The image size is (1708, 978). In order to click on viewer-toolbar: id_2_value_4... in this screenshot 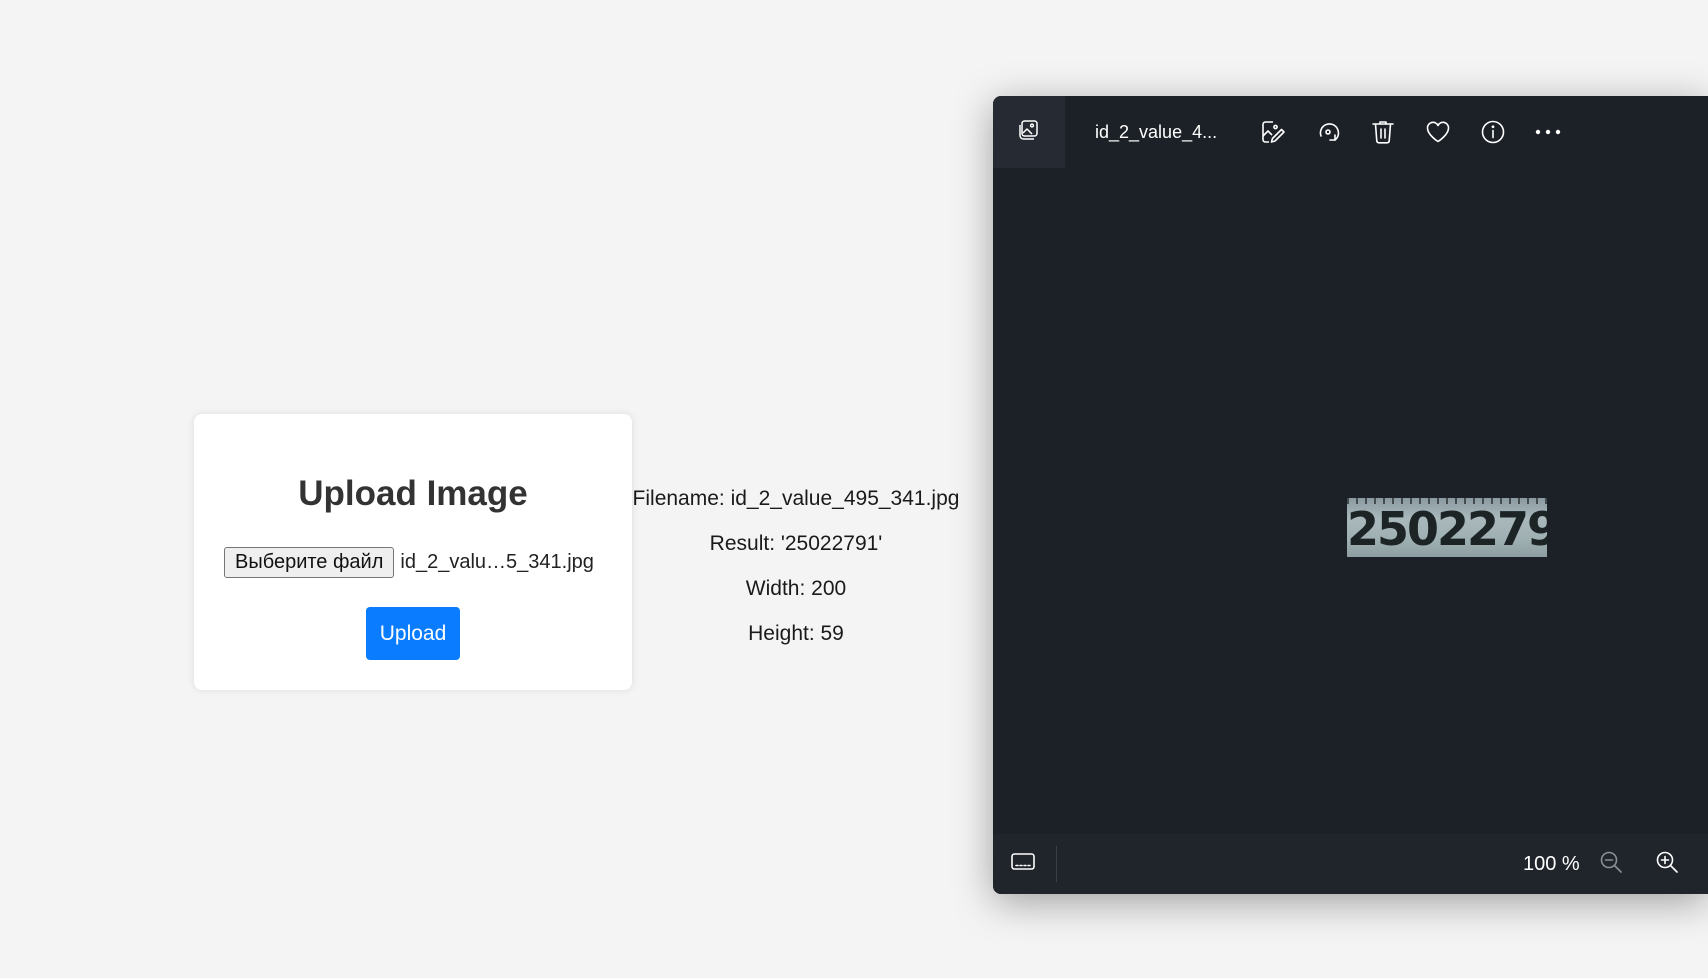, I will do `click(1350, 132)`.